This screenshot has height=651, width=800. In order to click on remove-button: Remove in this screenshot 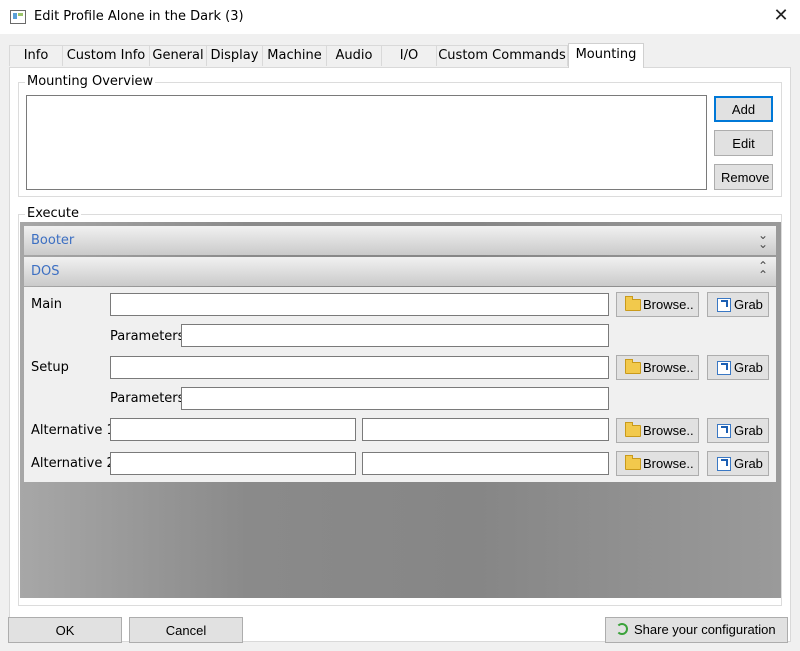, I will do `click(743, 177)`.